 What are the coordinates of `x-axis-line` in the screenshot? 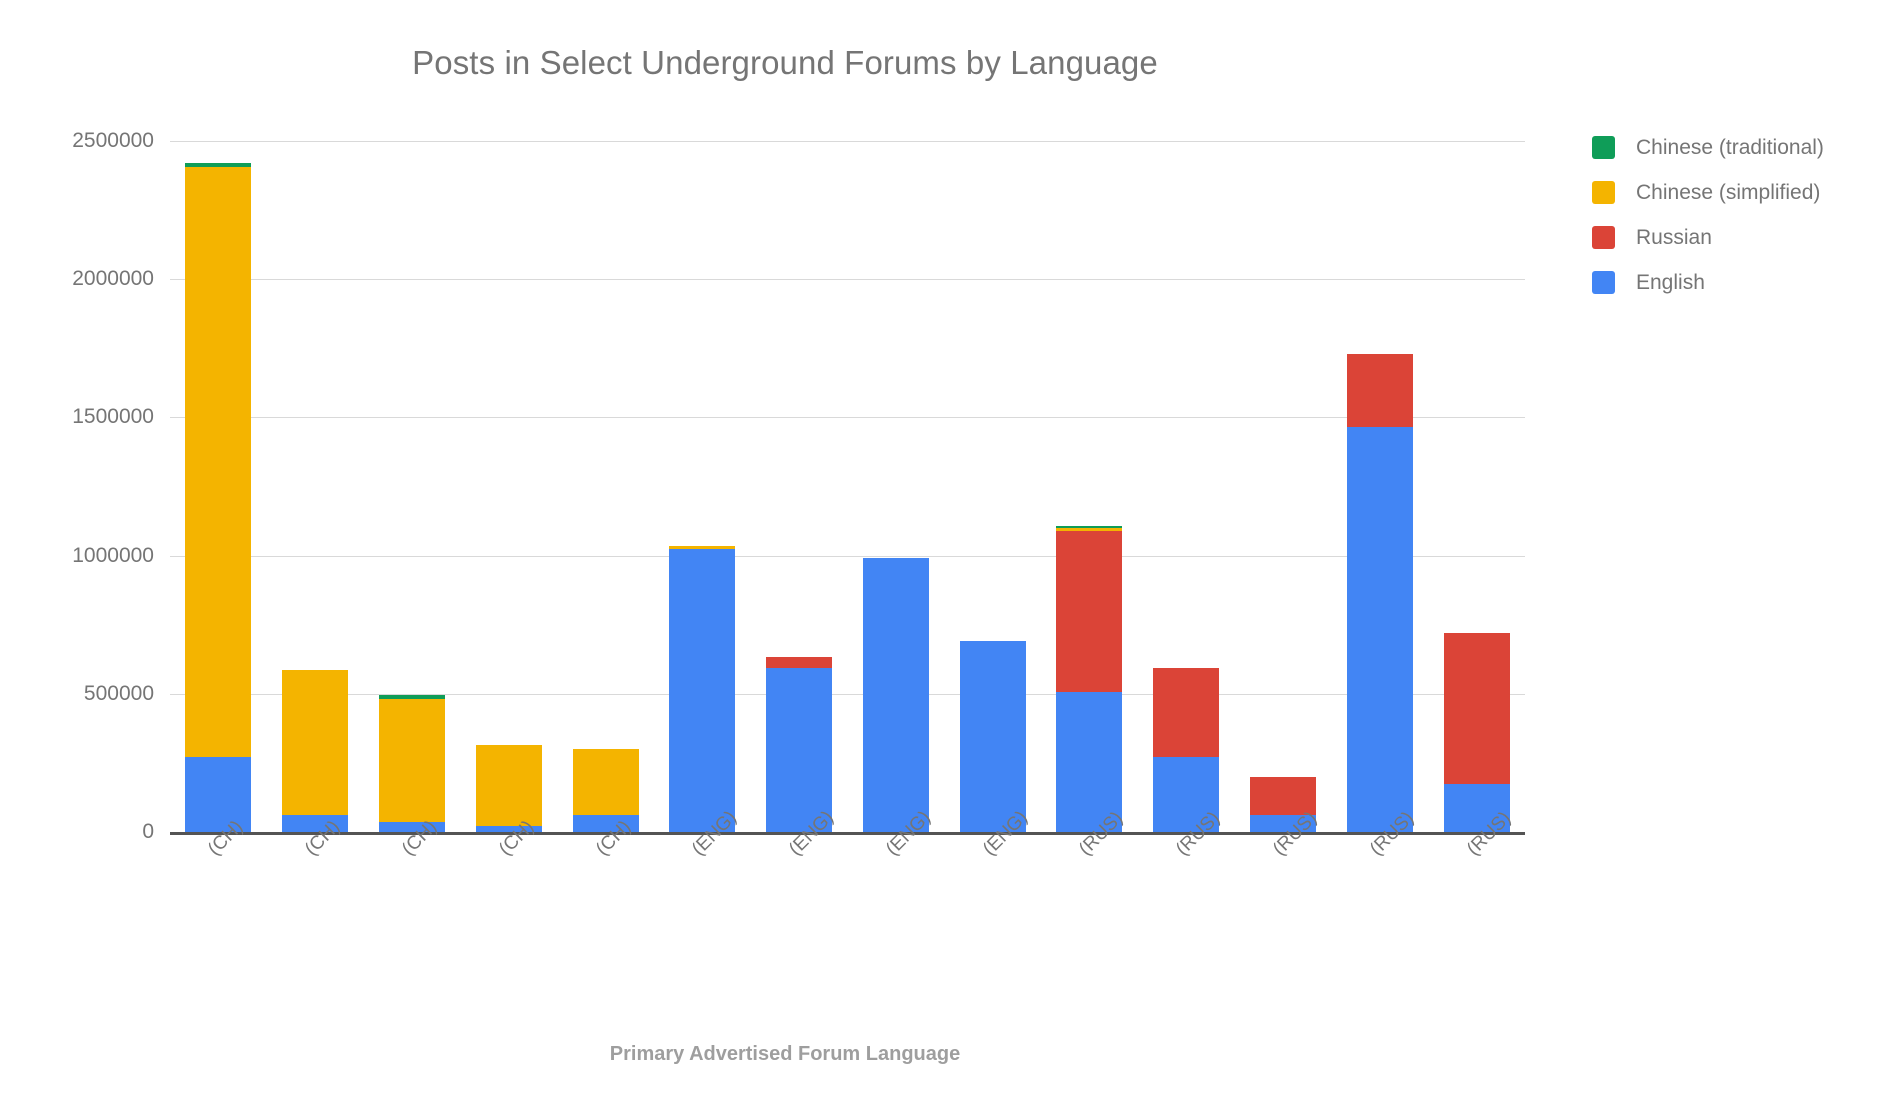 It's located at (847, 833).